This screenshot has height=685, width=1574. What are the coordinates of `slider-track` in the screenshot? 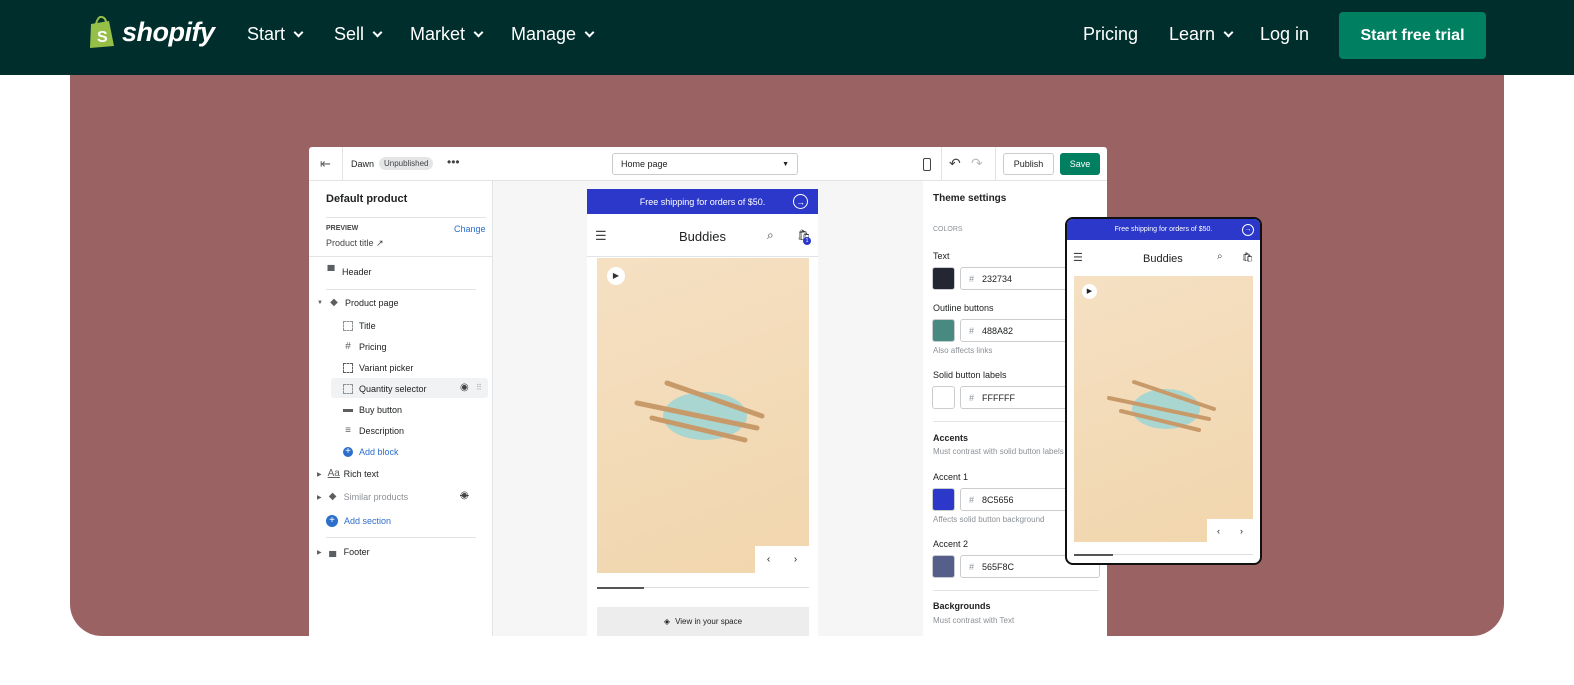 It's located at (1163, 555).